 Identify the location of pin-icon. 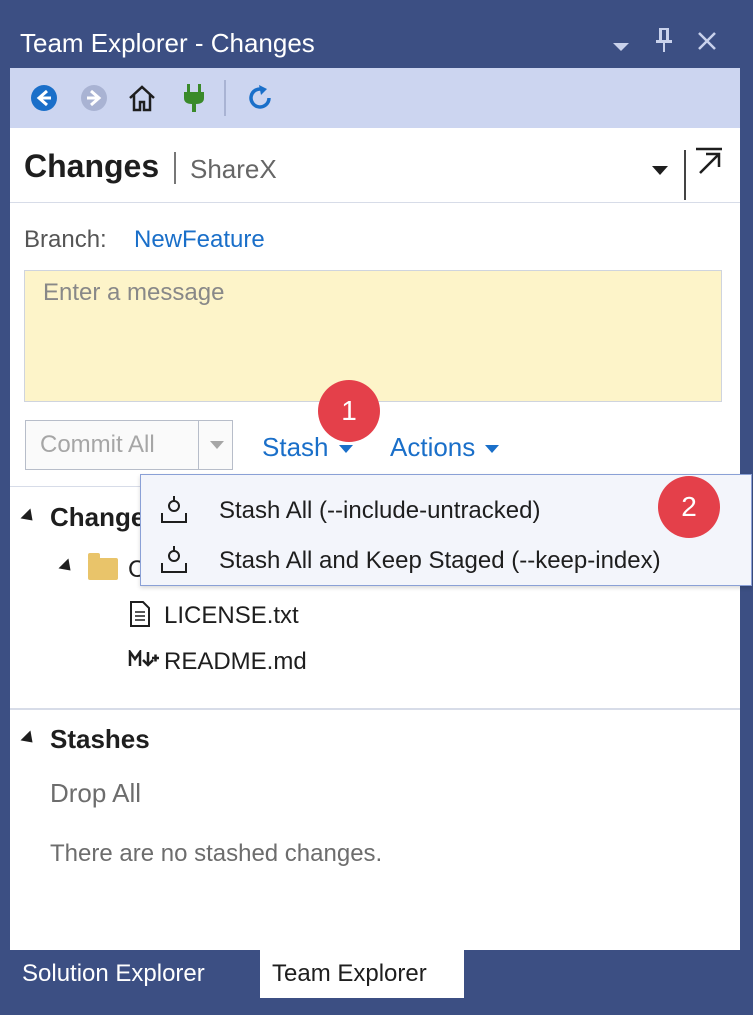
(664, 43).